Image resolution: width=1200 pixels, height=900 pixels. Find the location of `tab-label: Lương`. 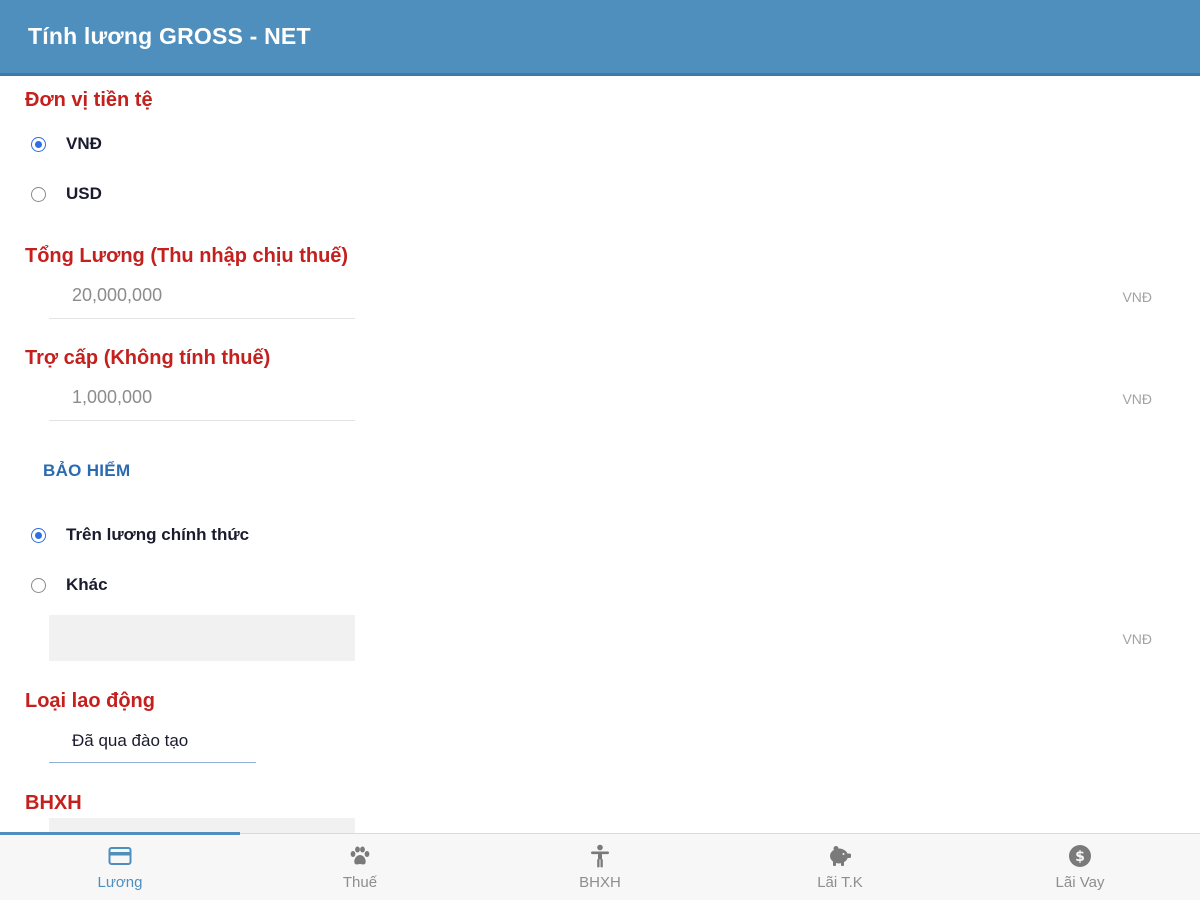

tab-label: Lương is located at coordinates (120, 882).